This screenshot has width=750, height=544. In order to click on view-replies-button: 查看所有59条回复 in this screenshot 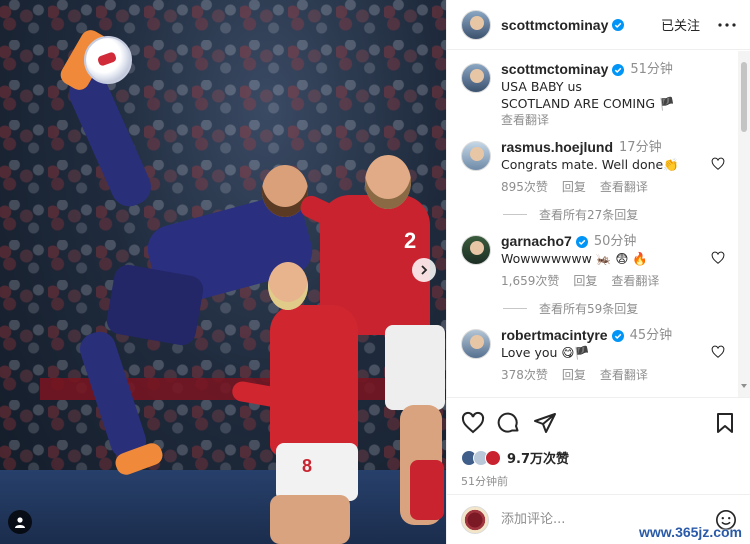, I will do `click(614, 308)`.